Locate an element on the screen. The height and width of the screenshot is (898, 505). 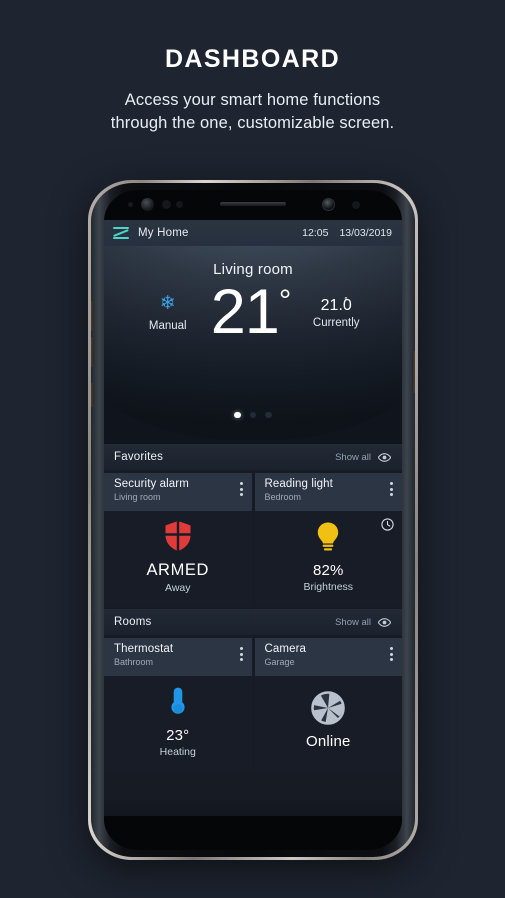
card-thermostat: Thermostat Bathroom 23° Heating is located at coordinates (178, 704).